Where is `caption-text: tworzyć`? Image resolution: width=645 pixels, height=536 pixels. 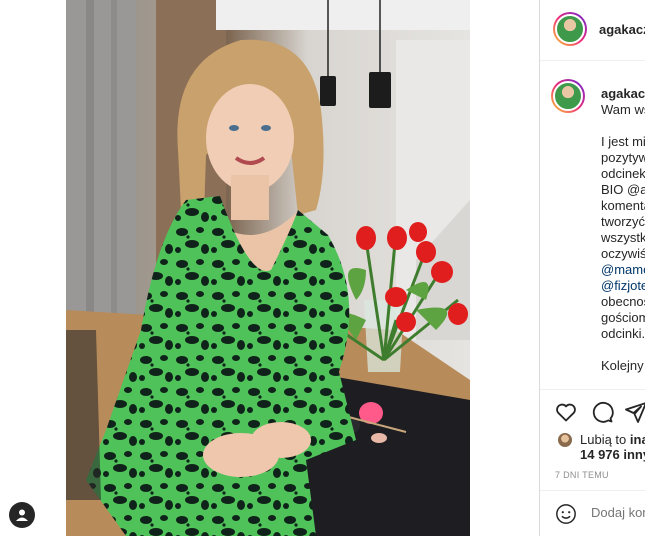
caption-text: tworzyć is located at coordinates (623, 221).